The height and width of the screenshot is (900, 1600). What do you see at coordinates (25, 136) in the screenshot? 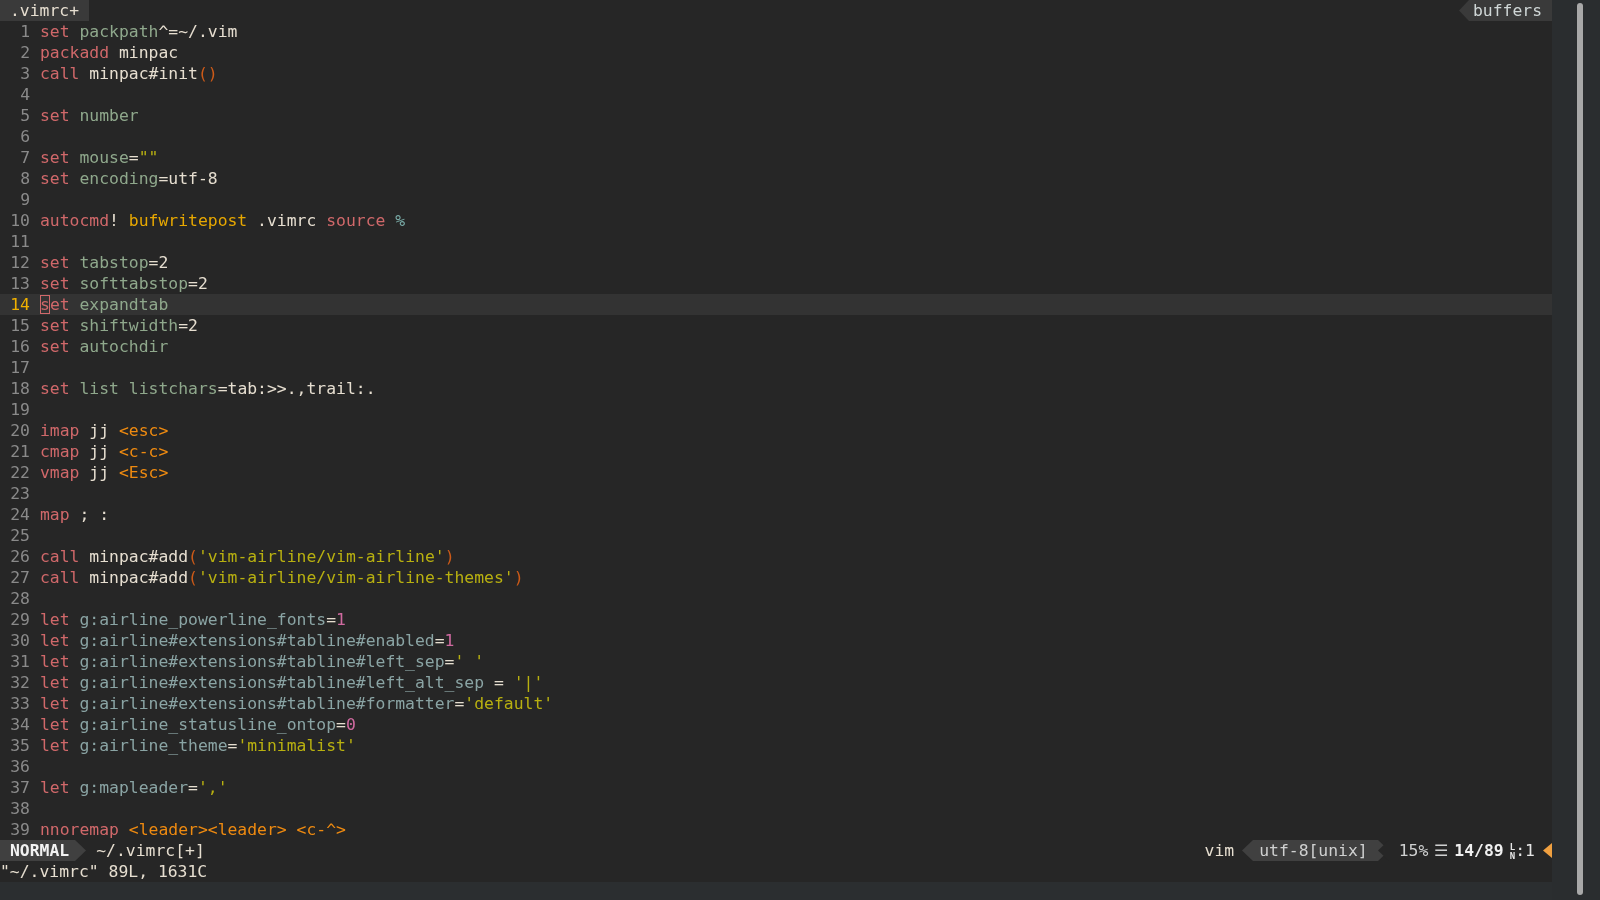
I see `line-number: 6` at bounding box center [25, 136].